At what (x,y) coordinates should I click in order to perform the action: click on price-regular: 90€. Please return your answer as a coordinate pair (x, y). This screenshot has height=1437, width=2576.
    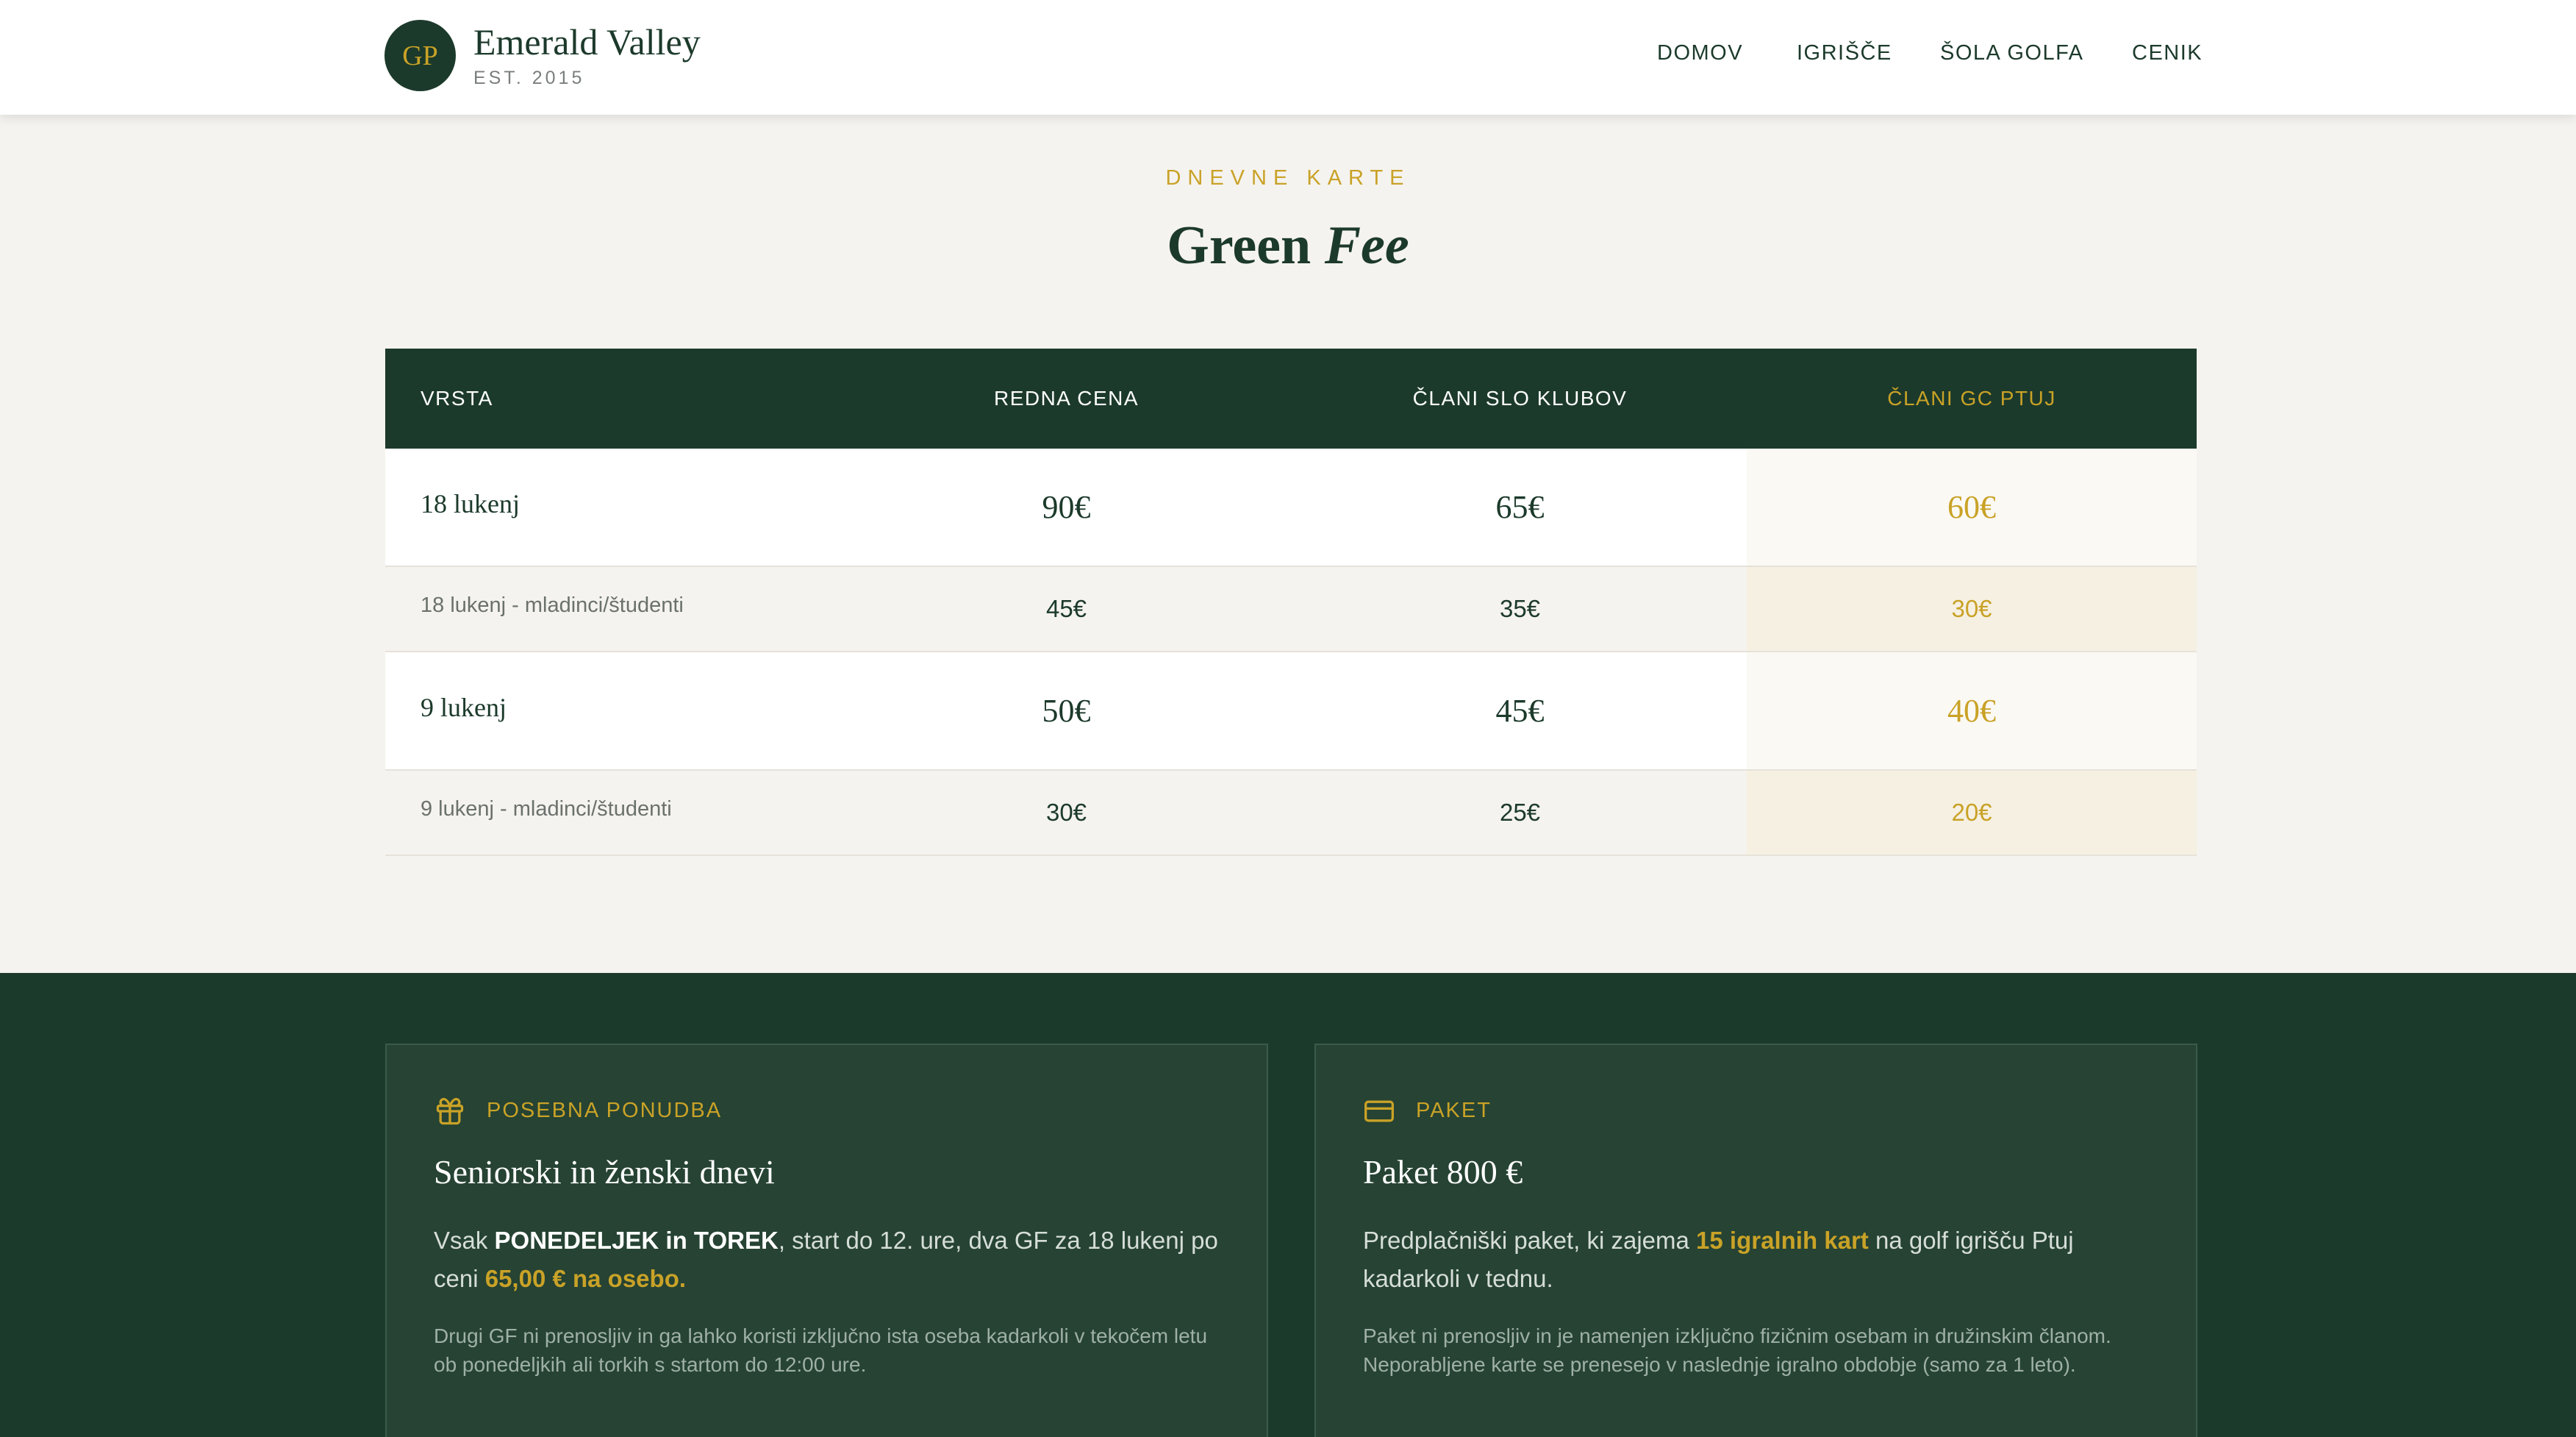
    Looking at the image, I should click on (1066, 507).